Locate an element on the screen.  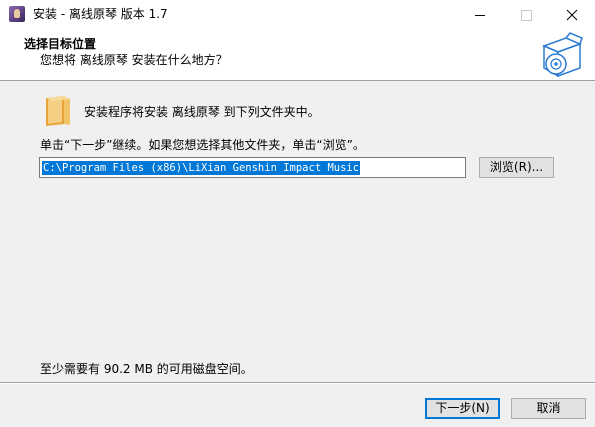
cancel-button: 取消 is located at coordinates (548, 408).